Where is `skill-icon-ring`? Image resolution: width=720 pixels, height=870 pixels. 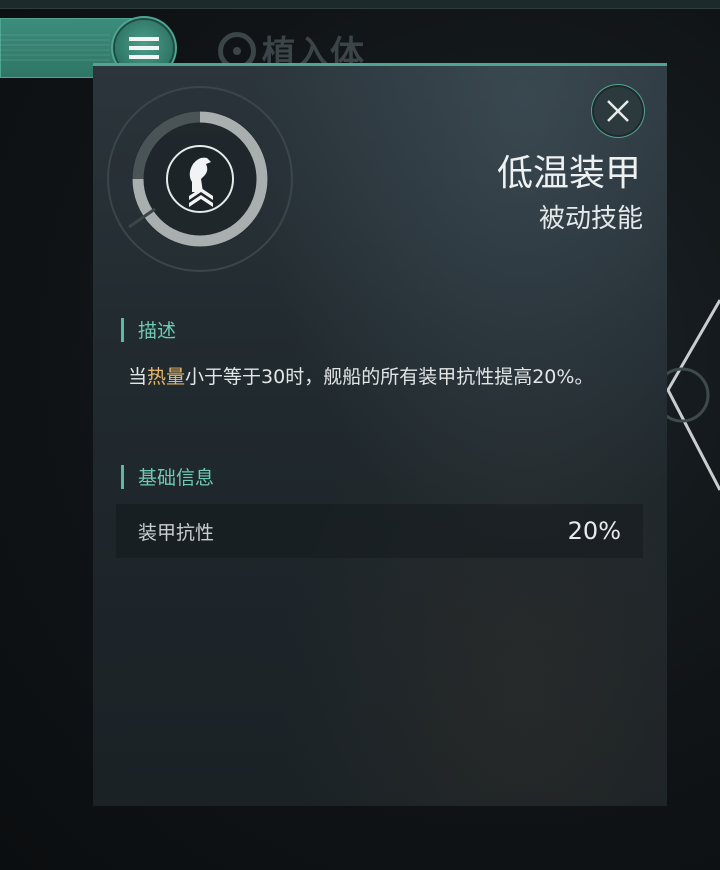 skill-icon-ring is located at coordinates (200, 179).